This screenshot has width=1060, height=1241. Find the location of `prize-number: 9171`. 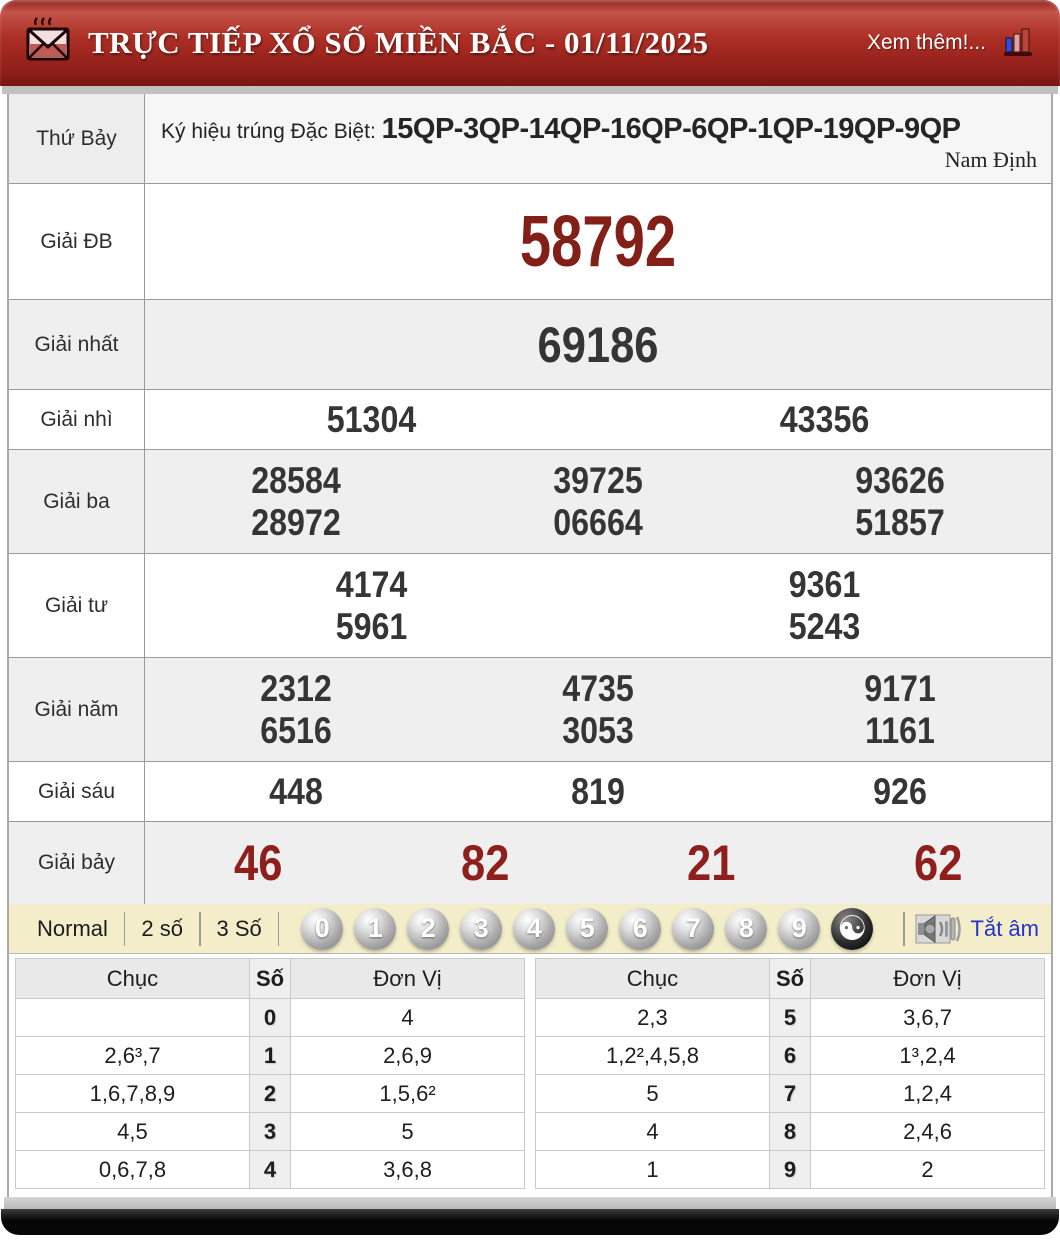

prize-number: 9171 is located at coordinates (900, 688).